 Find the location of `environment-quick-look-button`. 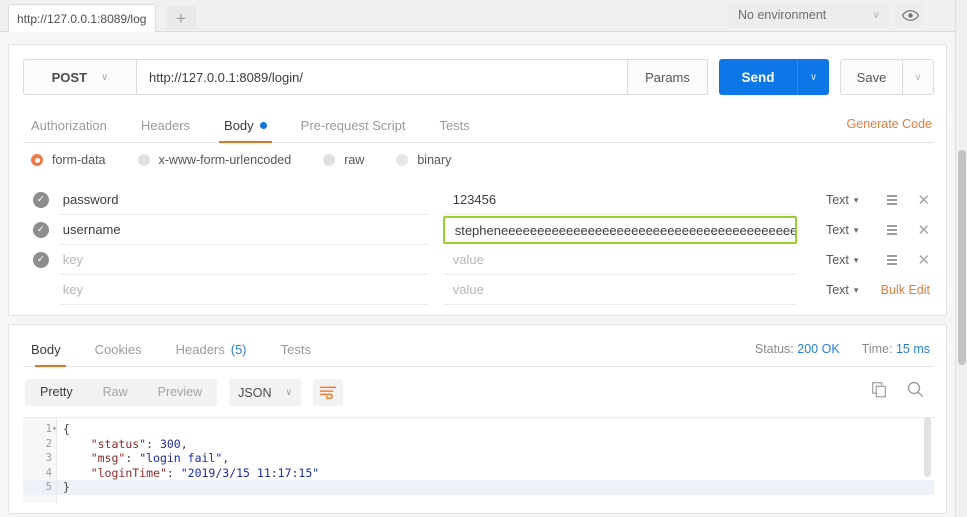

environment-quick-look-button is located at coordinates (910, 15).